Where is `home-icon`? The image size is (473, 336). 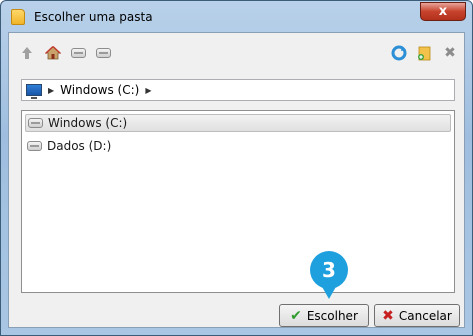
home-icon is located at coordinates (53, 53).